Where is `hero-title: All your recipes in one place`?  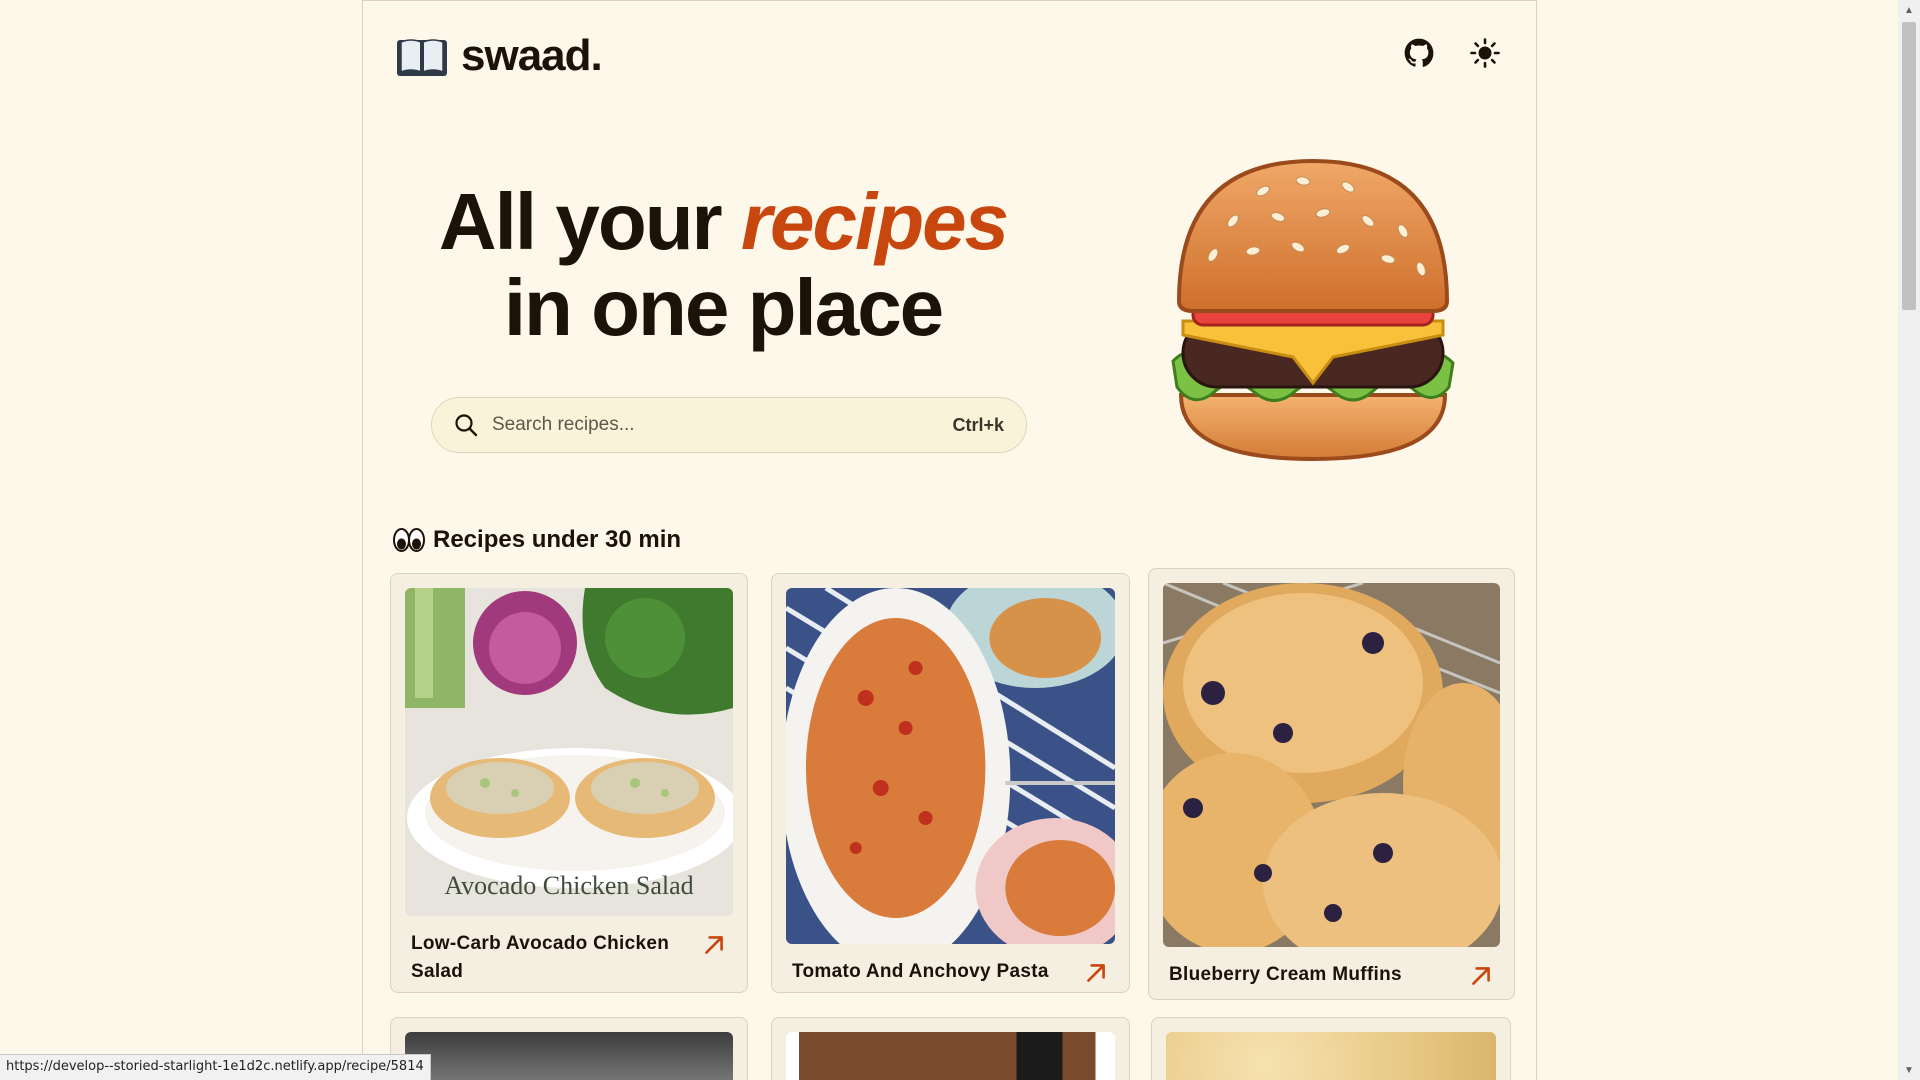 hero-title: All your recipes in one place is located at coordinates (723, 265).